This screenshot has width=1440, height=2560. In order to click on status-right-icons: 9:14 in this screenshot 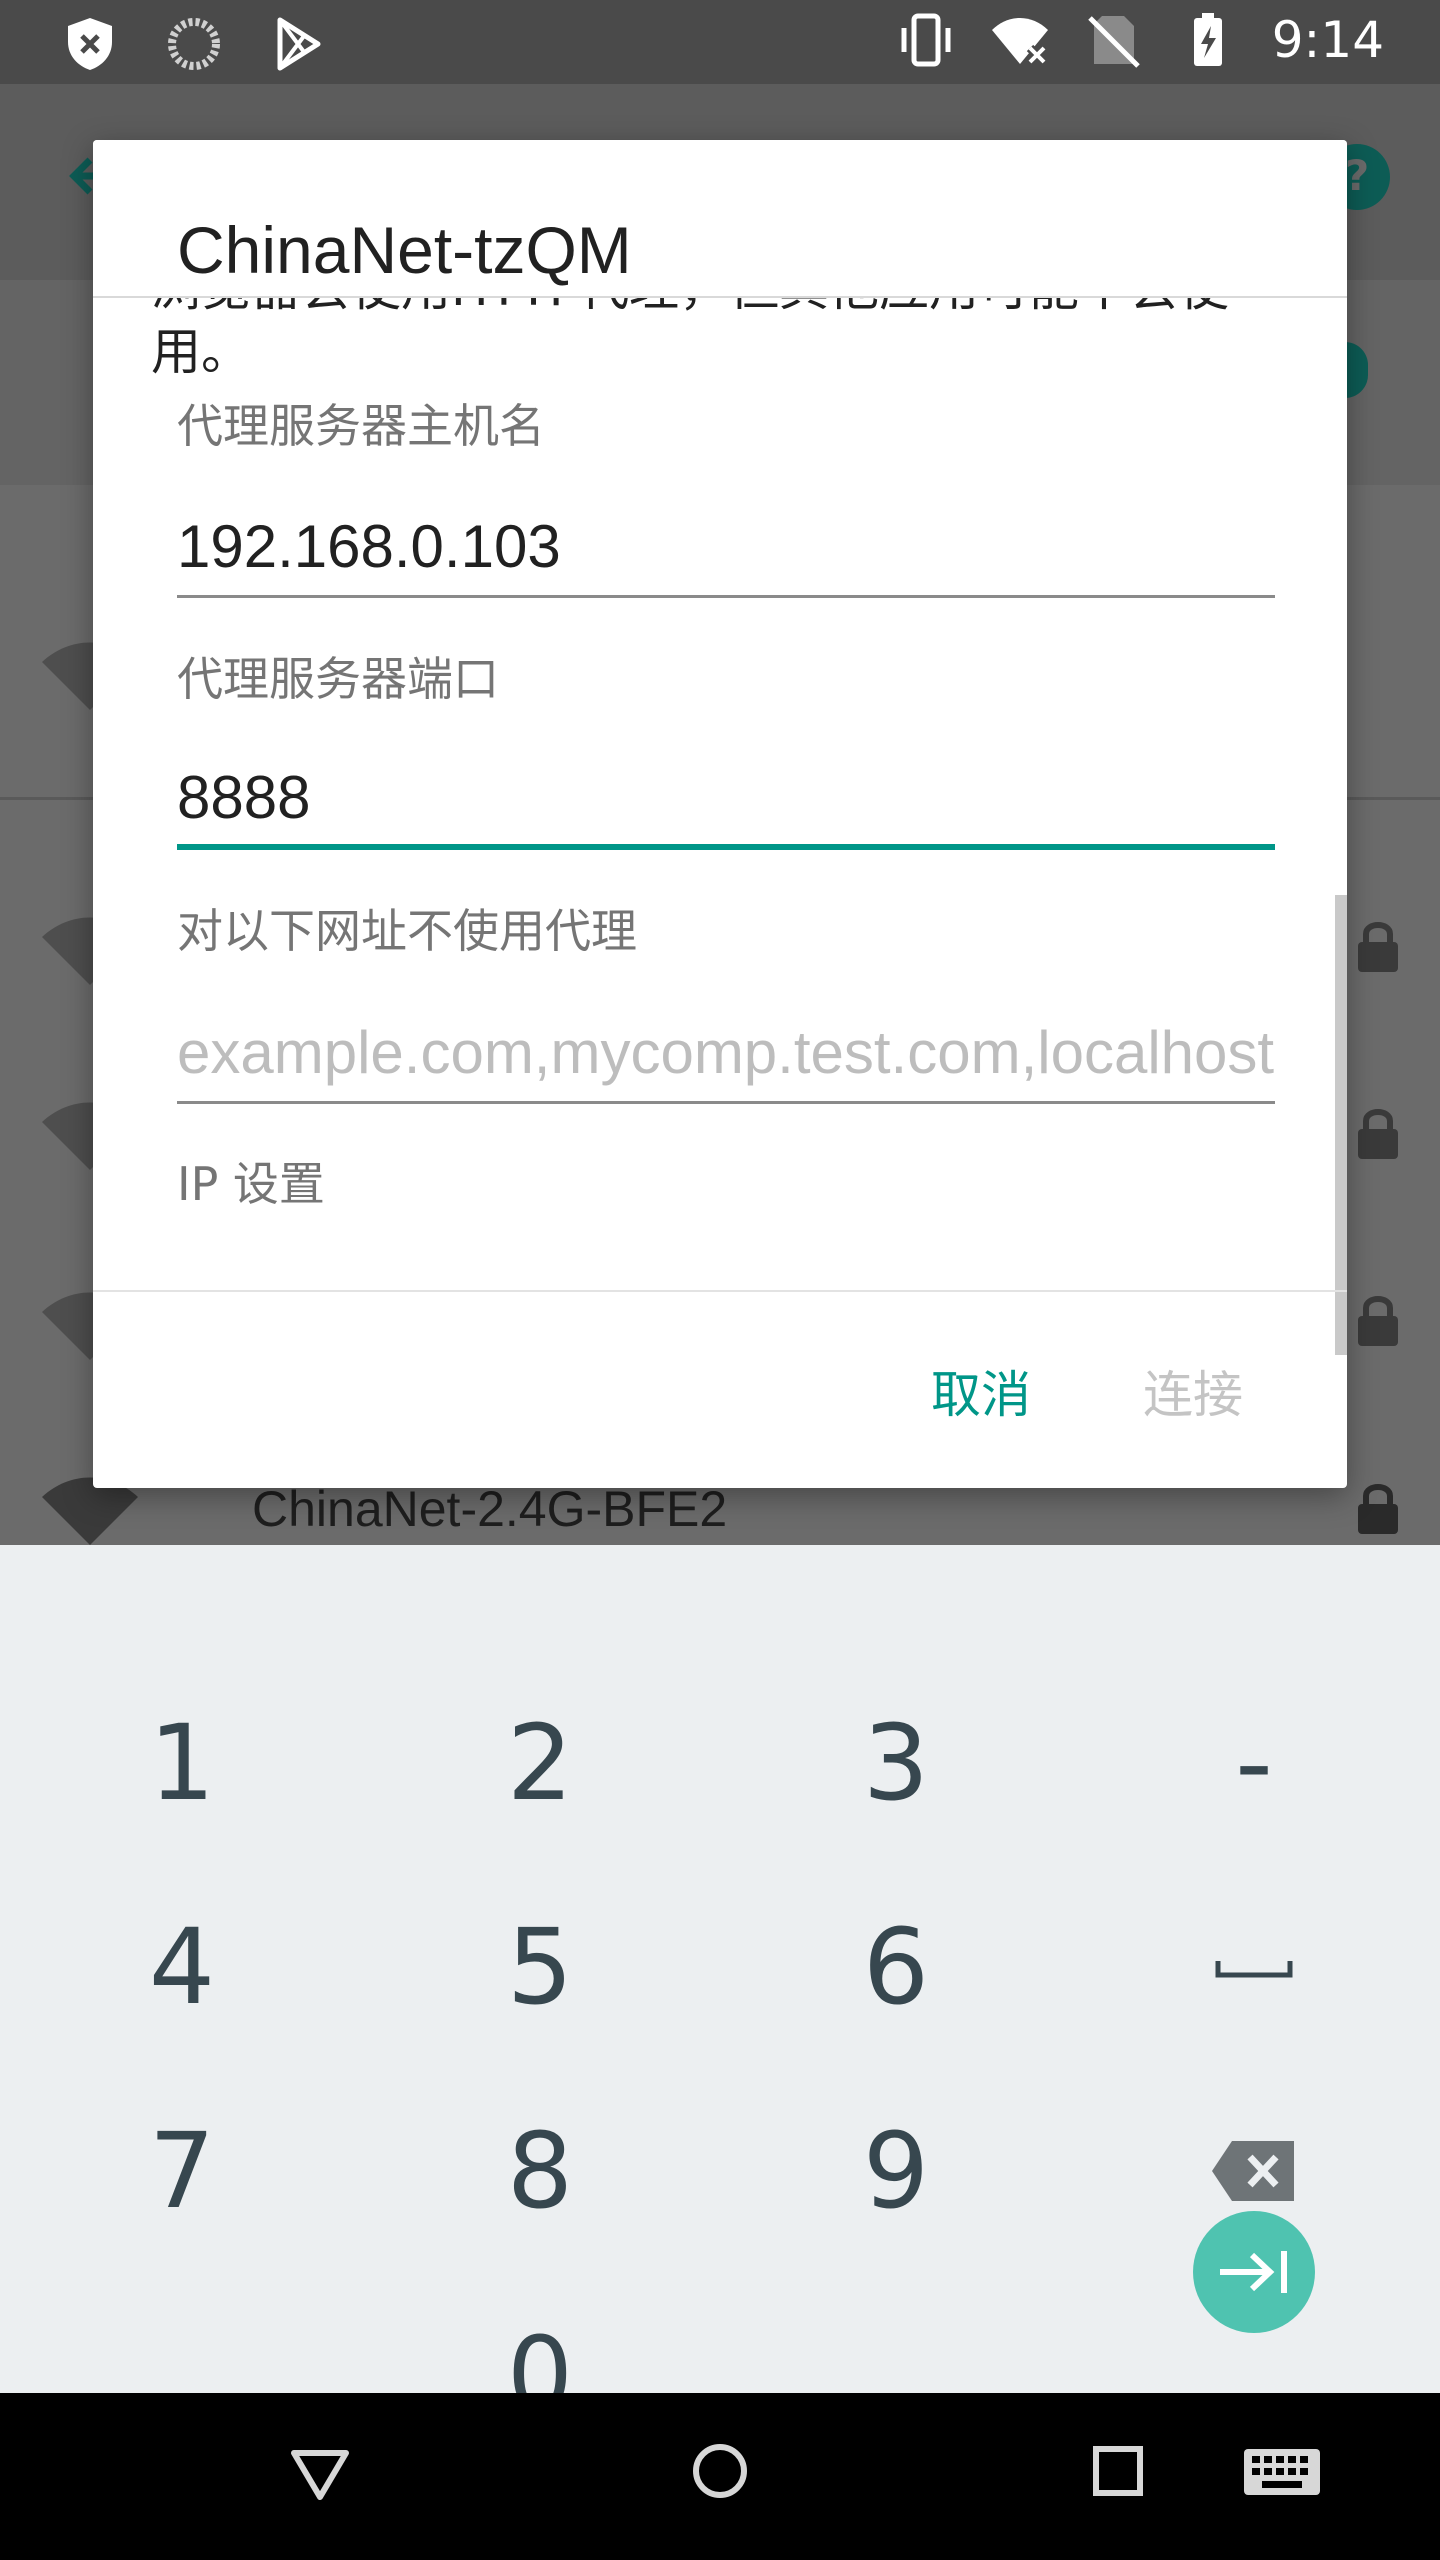, I will do `click(1140, 40)`.